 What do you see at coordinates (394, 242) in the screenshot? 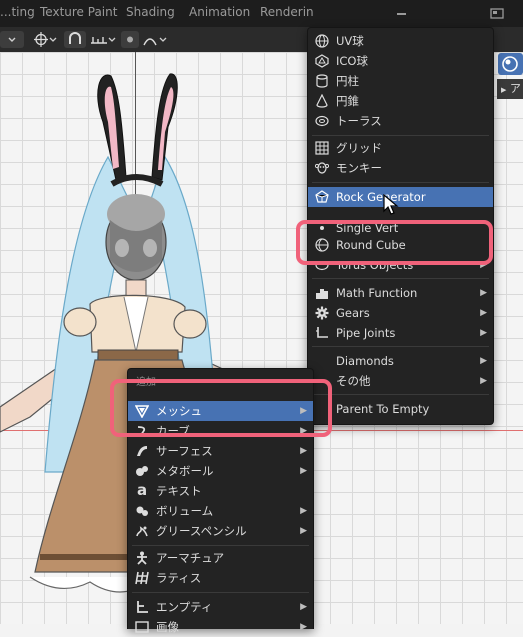
I see `annotation-highlight-round-cube` at bounding box center [394, 242].